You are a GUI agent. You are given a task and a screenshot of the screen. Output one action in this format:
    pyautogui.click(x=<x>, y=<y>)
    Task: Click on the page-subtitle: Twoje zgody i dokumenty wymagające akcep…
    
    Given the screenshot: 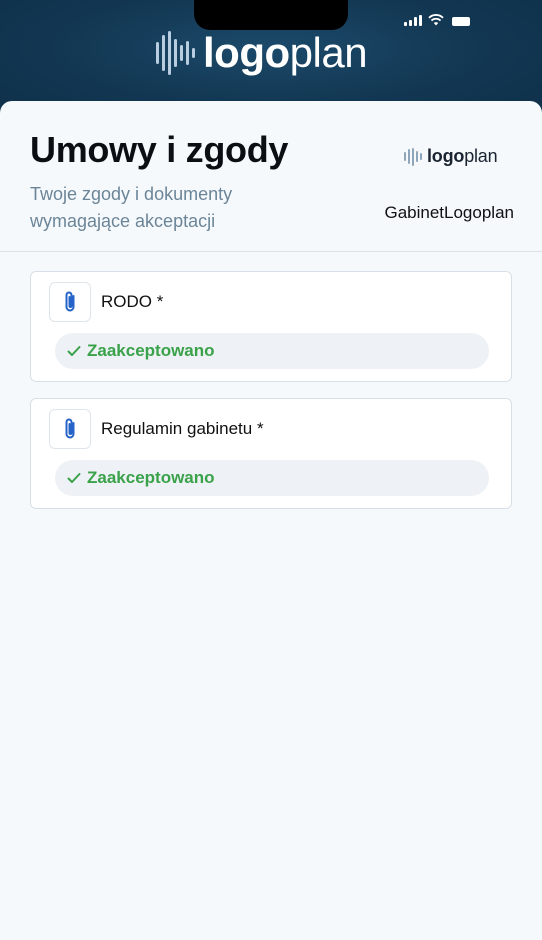 What is the action you would take?
    pyautogui.click(x=131, y=207)
    